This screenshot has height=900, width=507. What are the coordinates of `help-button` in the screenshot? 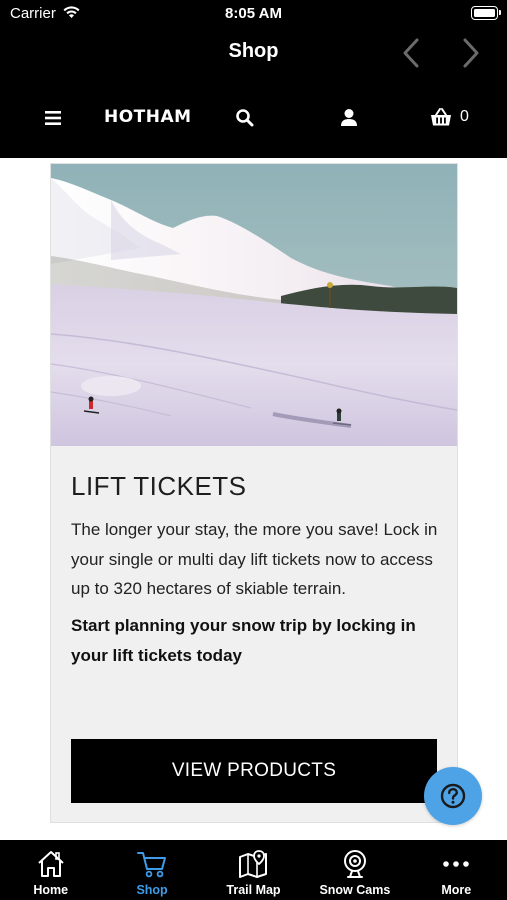 It's located at (453, 796).